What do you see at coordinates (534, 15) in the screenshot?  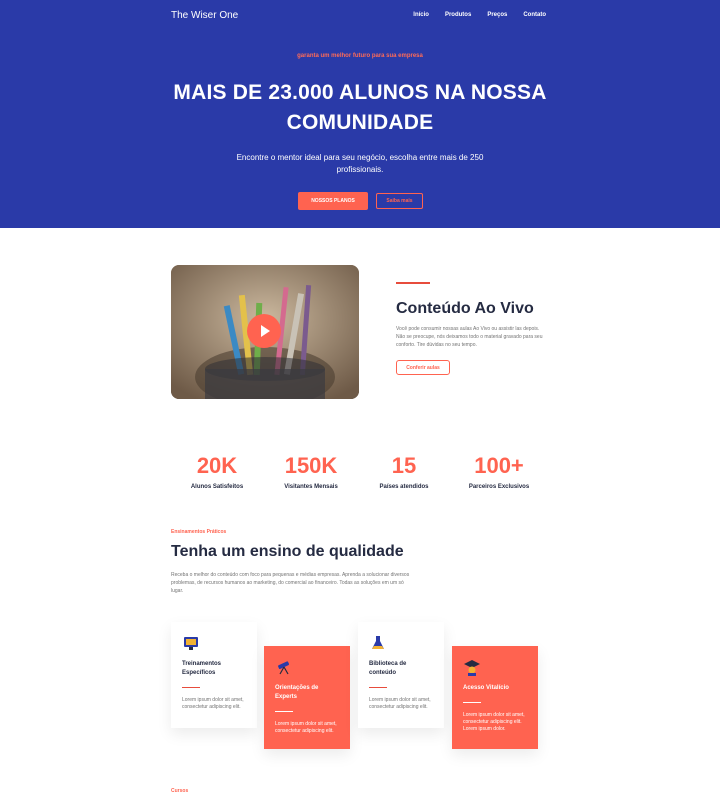 I see `nav-link-contato: Contato` at bounding box center [534, 15].